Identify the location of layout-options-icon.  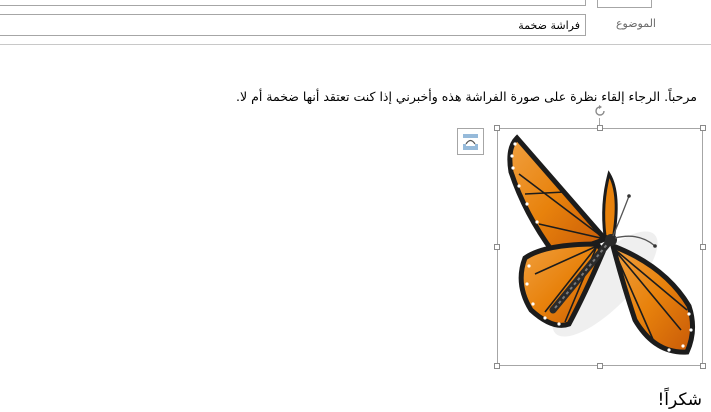
(470, 142).